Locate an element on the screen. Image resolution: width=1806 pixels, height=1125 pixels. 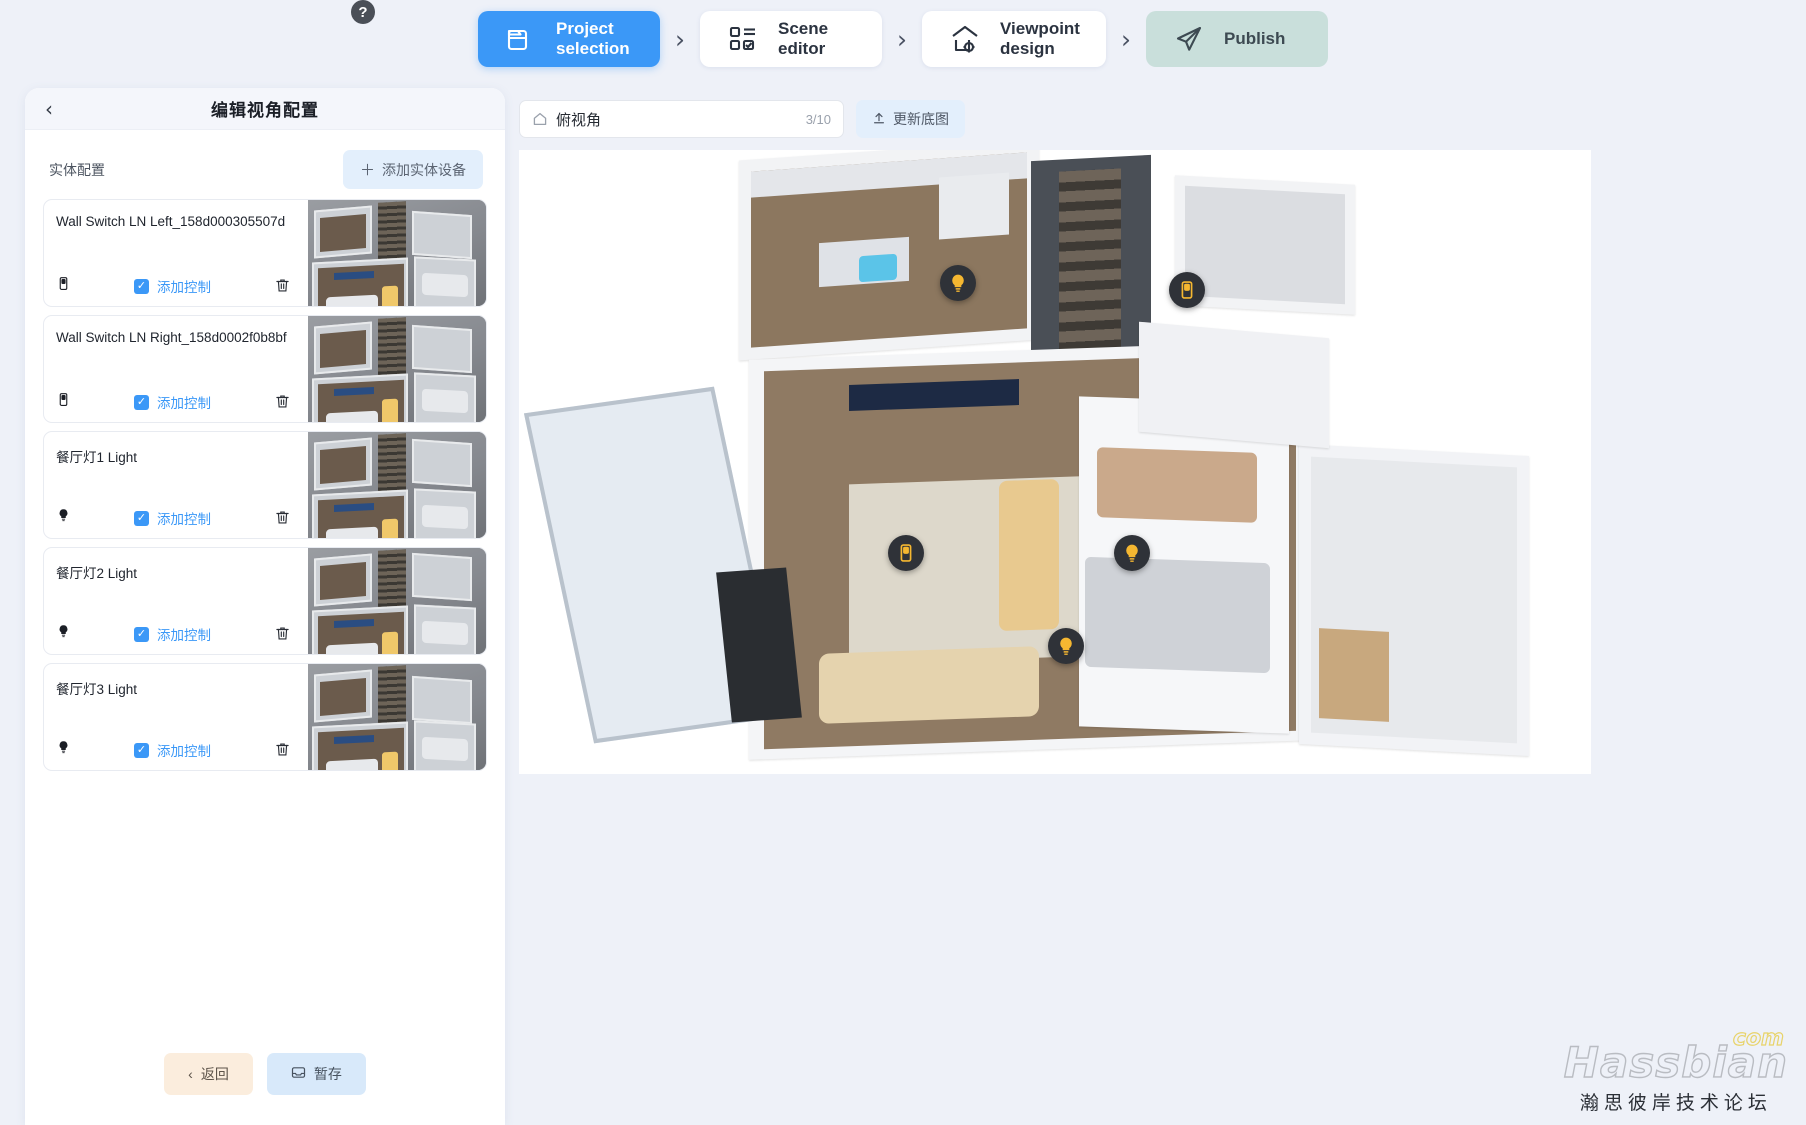
step-label-scene-editor: Scene editor is located at coordinates (803, 38).